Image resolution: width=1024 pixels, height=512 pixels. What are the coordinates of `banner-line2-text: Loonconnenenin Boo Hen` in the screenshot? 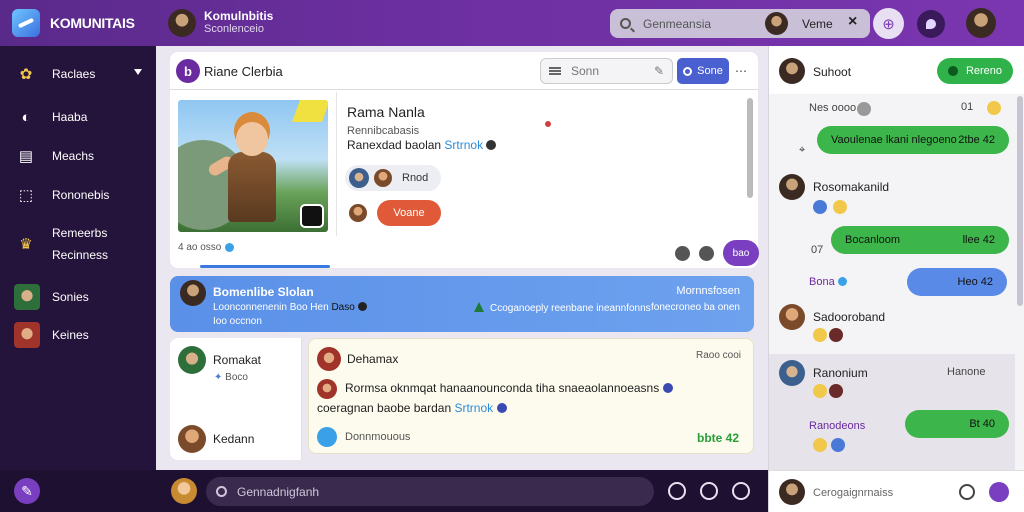 It's located at (271, 307).